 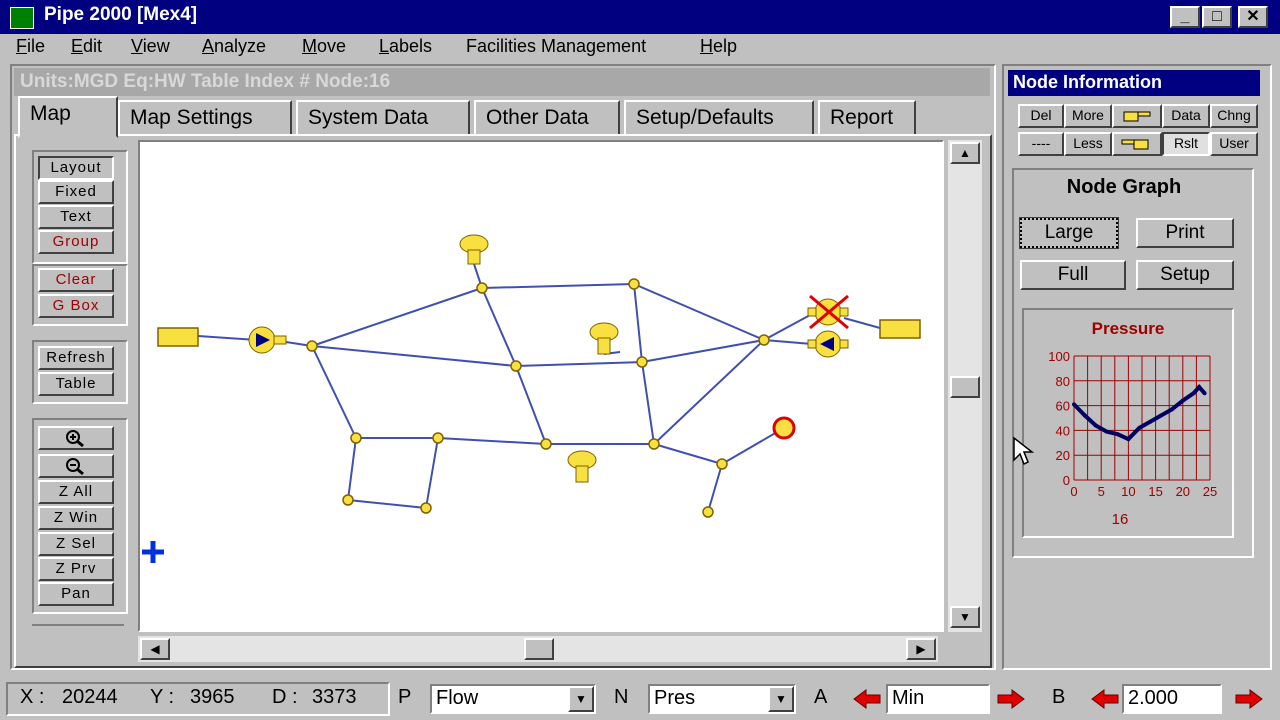 What do you see at coordinates (1253, 17) in the screenshot?
I see `close-button: ✕` at bounding box center [1253, 17].